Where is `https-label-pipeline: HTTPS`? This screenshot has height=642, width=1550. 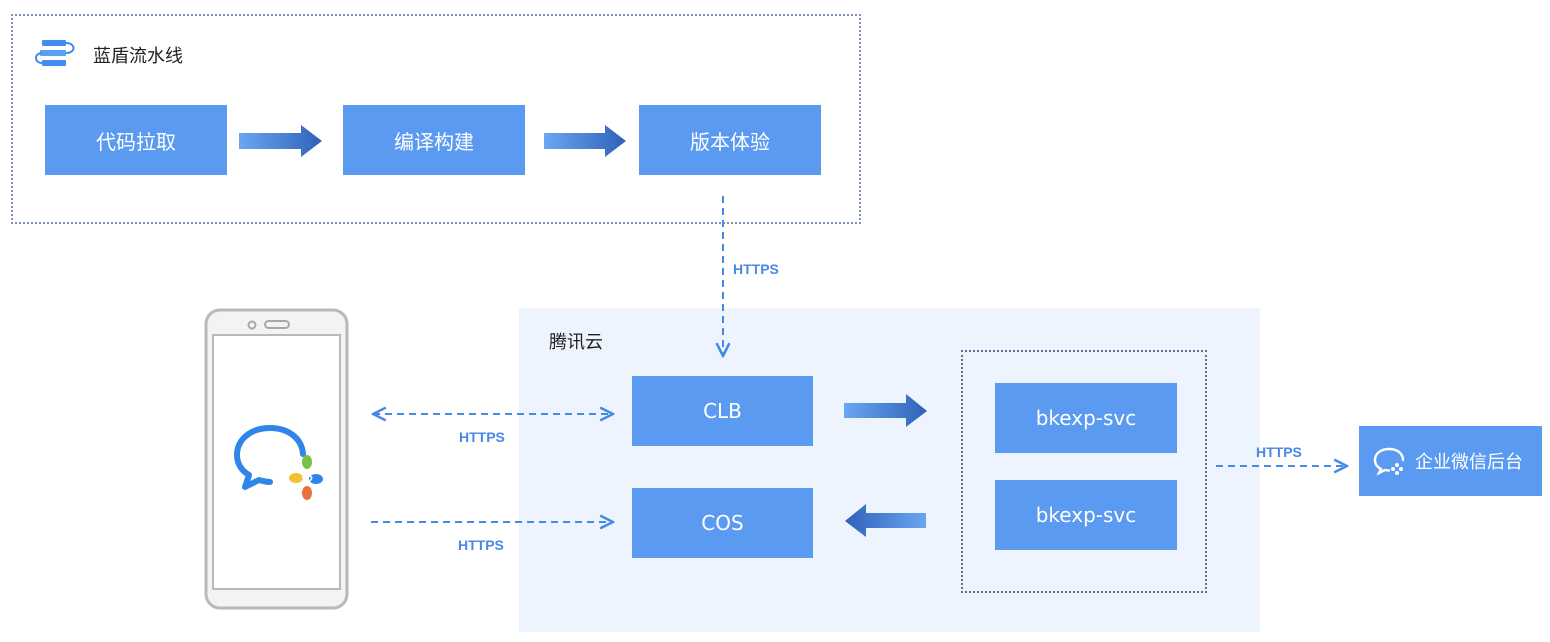
https-label-pipeline: HTTPS is located at coordinates (756, 269).